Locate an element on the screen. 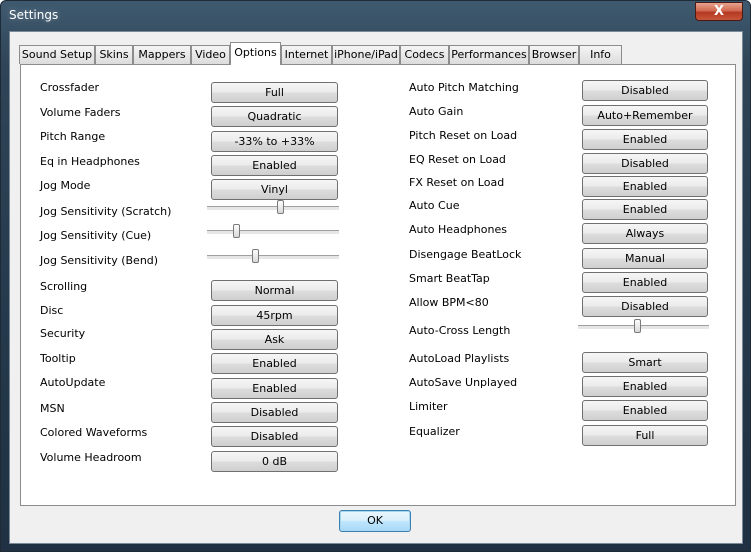  limiter-button: Enabled is located at coordinates (645, 410).